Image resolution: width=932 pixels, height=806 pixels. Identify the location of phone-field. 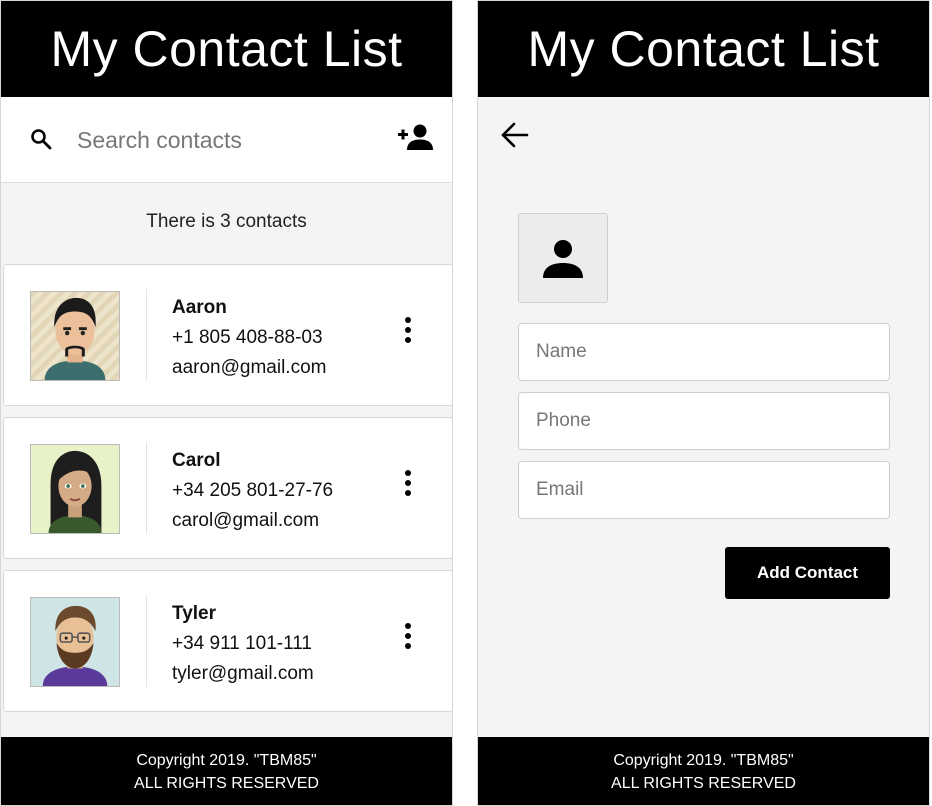
(704, 421).